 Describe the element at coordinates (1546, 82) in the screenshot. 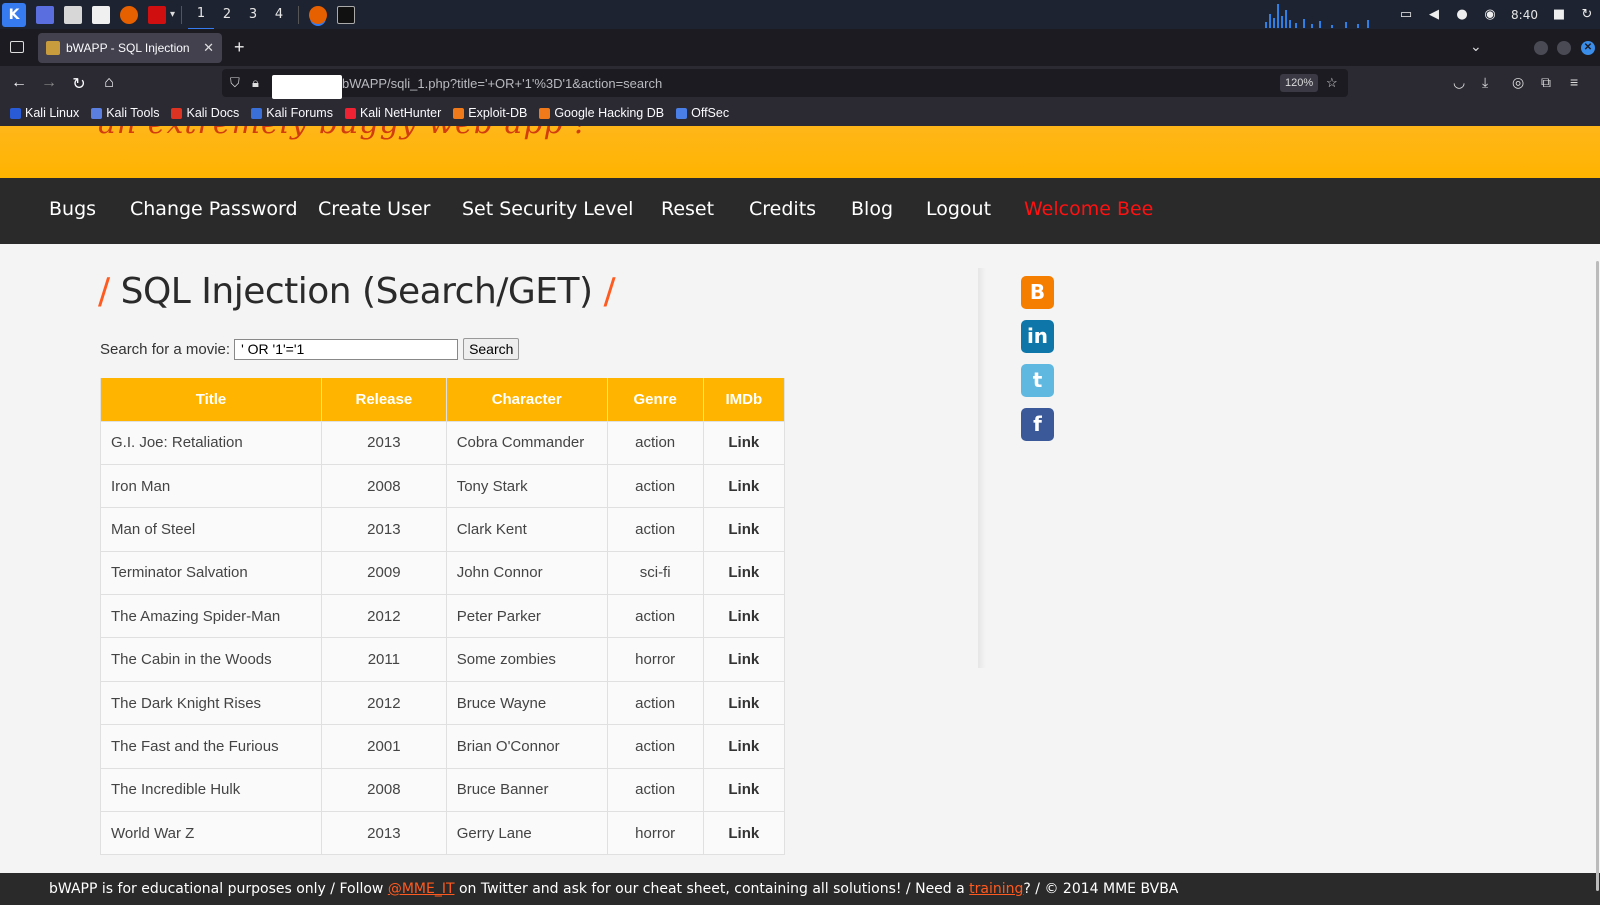

I see `extensions-icon: ⧉` at that location.